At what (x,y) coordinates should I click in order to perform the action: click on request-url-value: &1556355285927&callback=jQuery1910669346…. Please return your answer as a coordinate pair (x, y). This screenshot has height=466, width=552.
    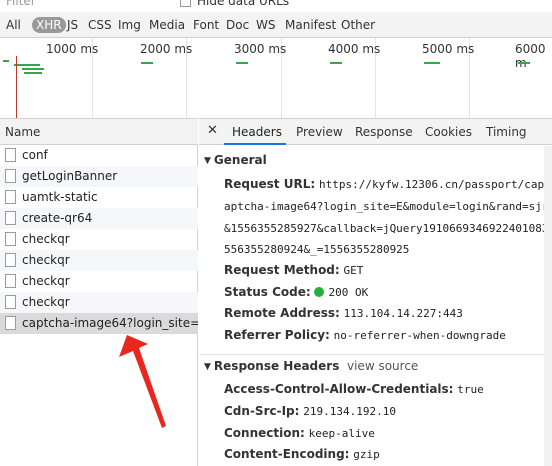
    Looking at the image, I should click on (386, 228).